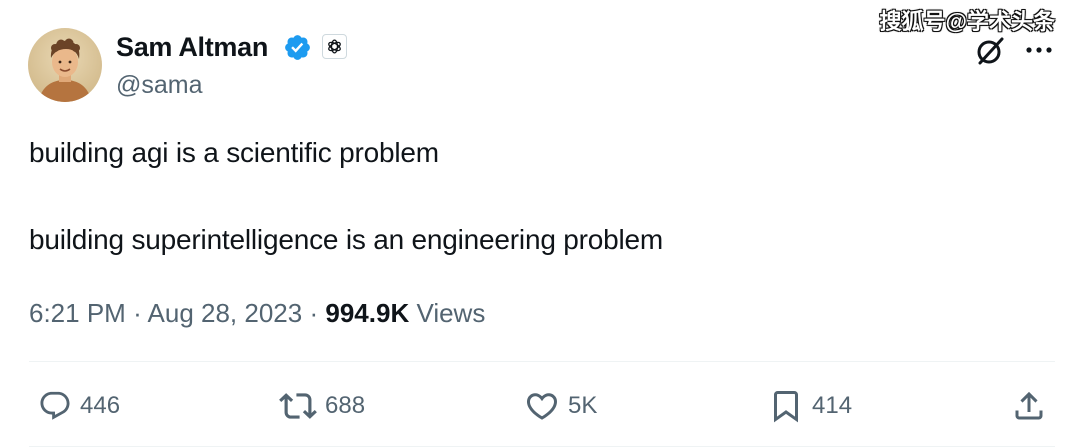  What do you see at coordinates (1039, 50) in the screenshot?
I see `more-options-icon` at bounding box center [1039, 50].